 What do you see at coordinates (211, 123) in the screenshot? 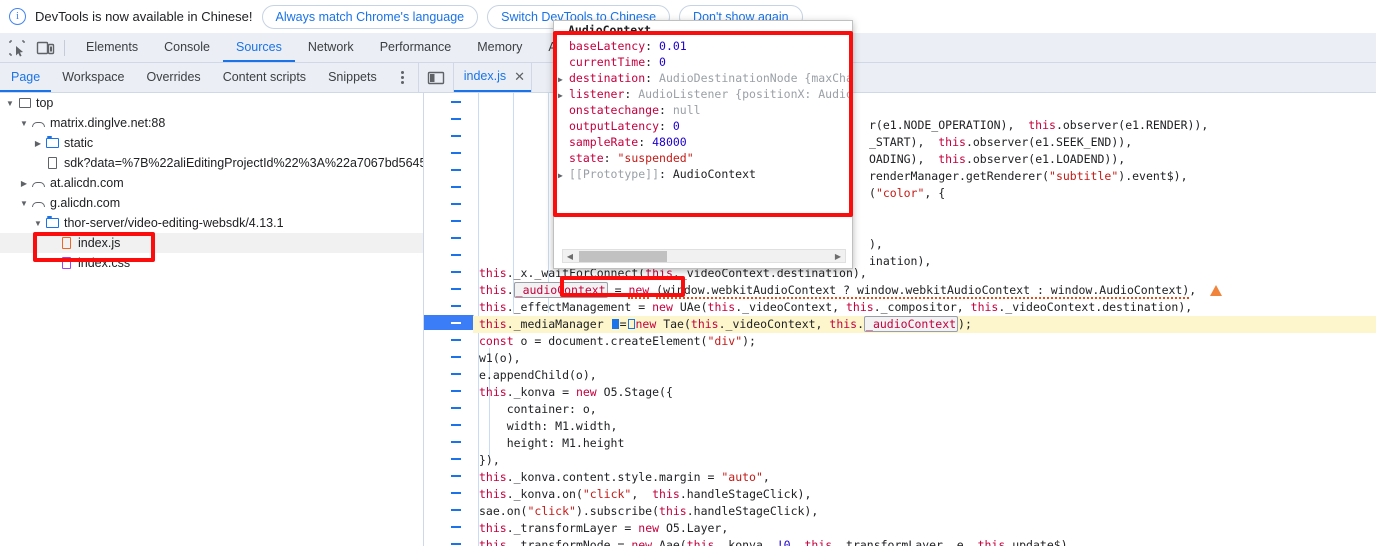
I see `tree-item-matrix: matrix.dinglve.net:88` at bounding box center [211, 123].